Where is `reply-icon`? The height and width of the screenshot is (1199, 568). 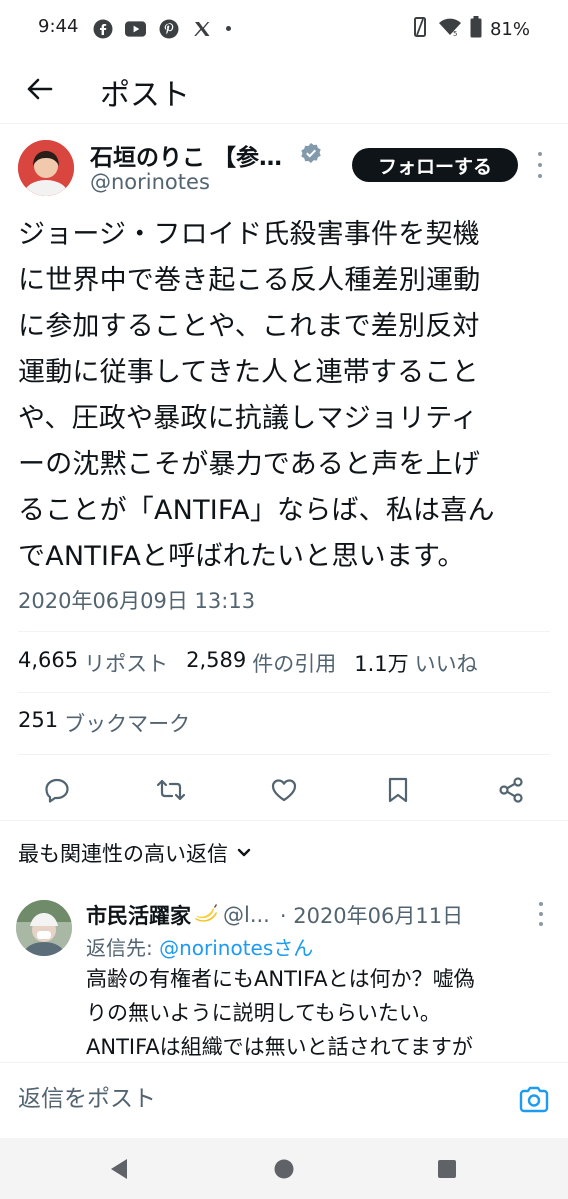
reply-icon is located at coordinates (57, 790).